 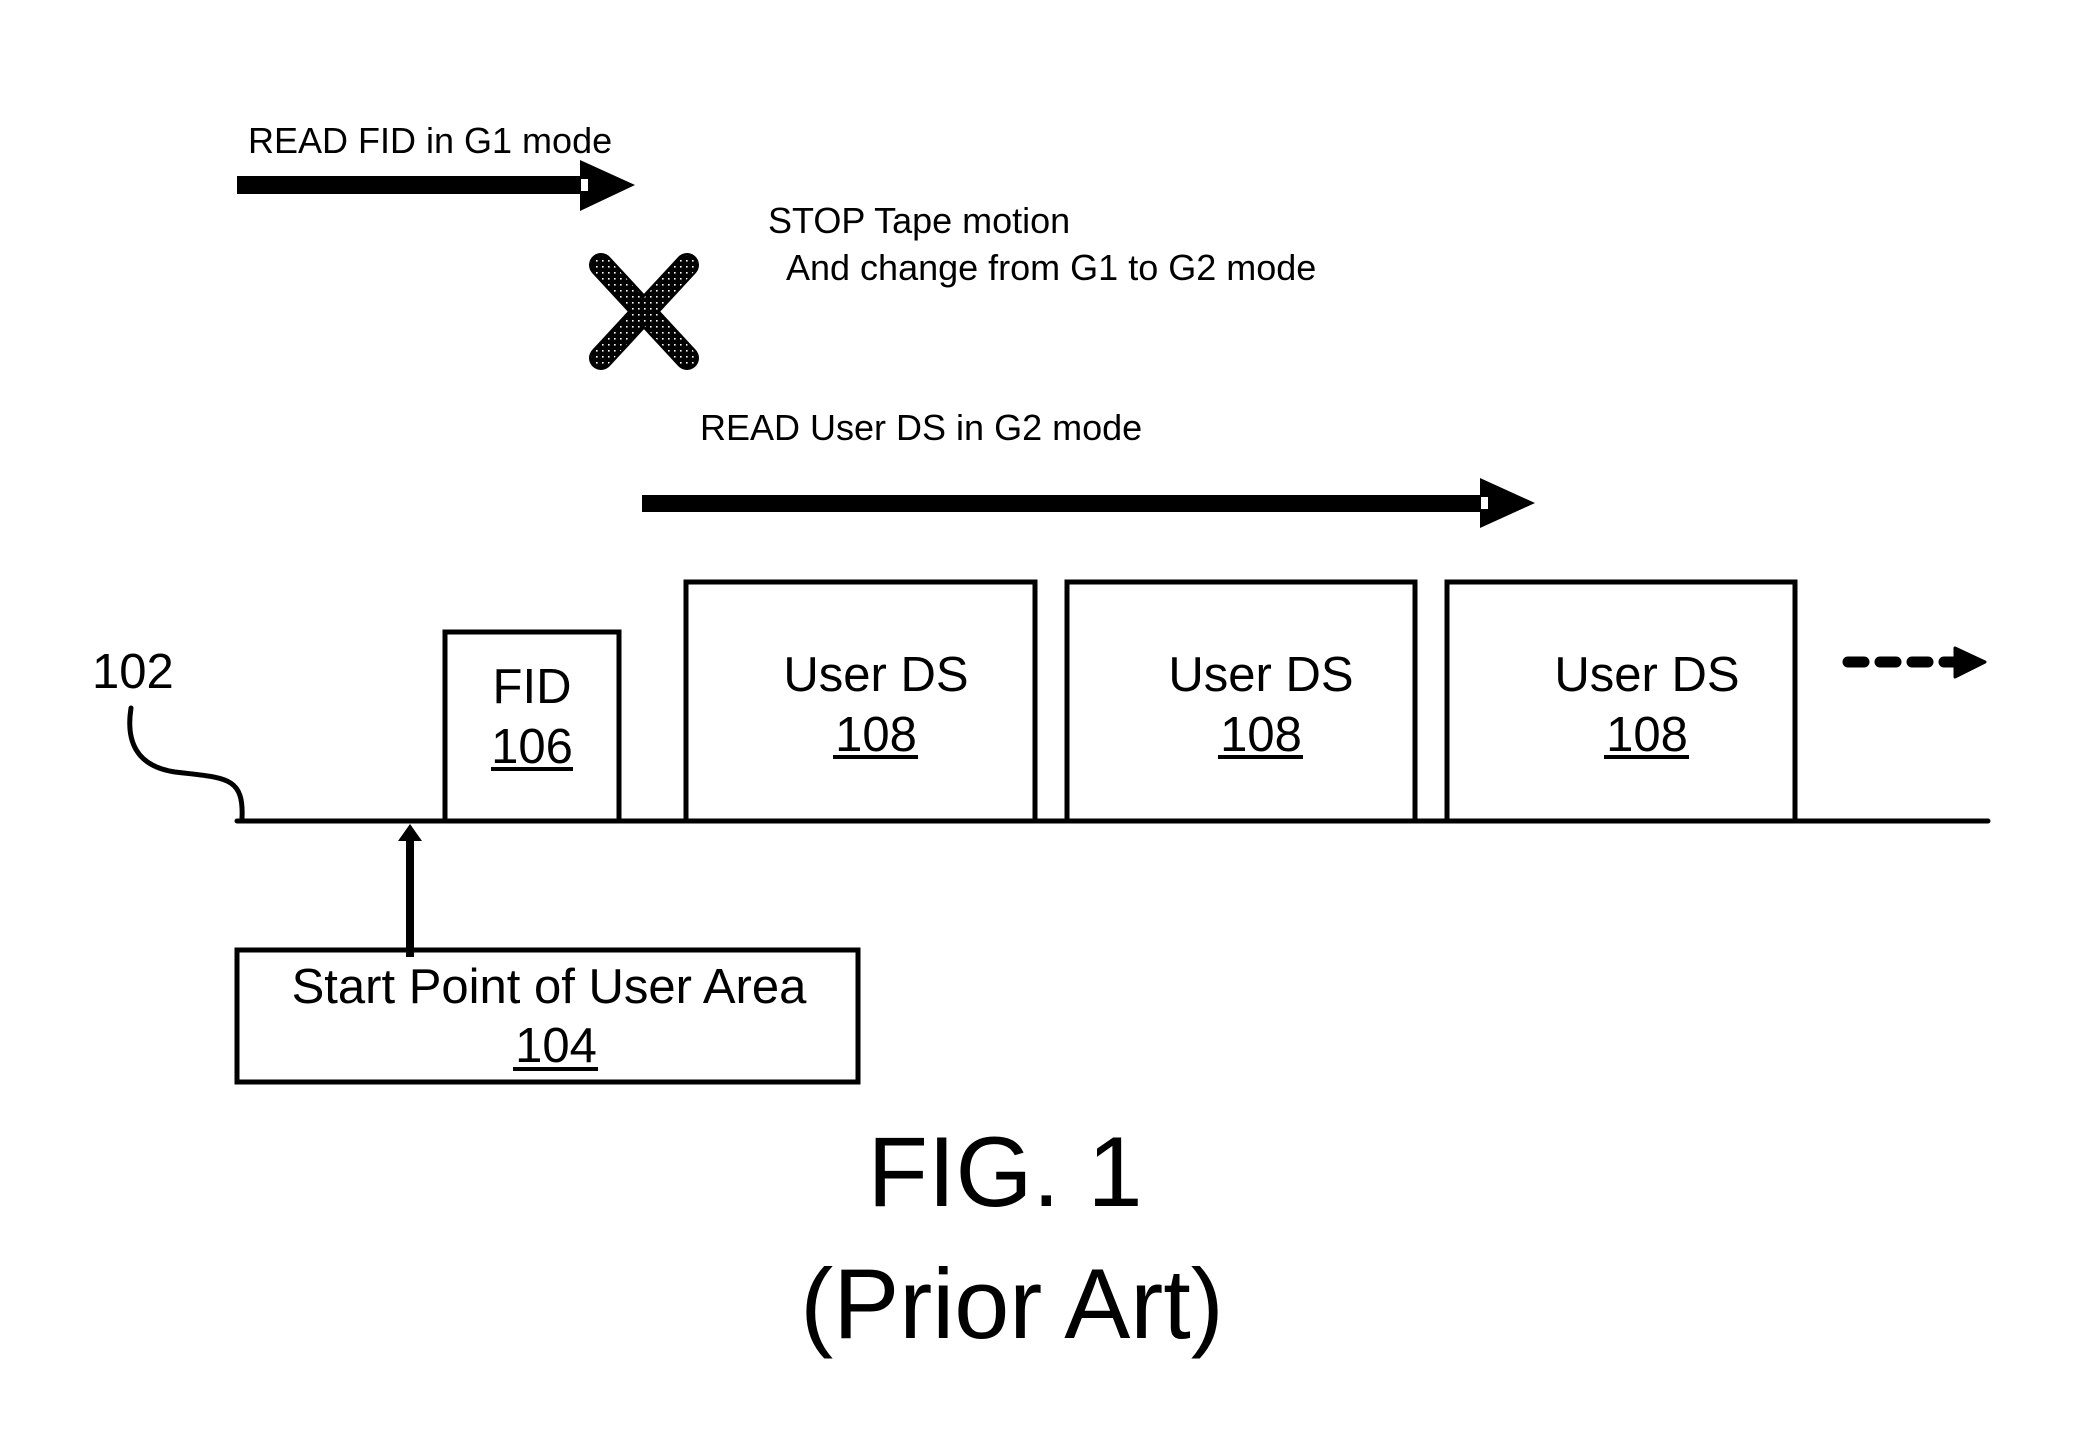 I want to click on fid-ref-underline, so click(x=532, y=769).